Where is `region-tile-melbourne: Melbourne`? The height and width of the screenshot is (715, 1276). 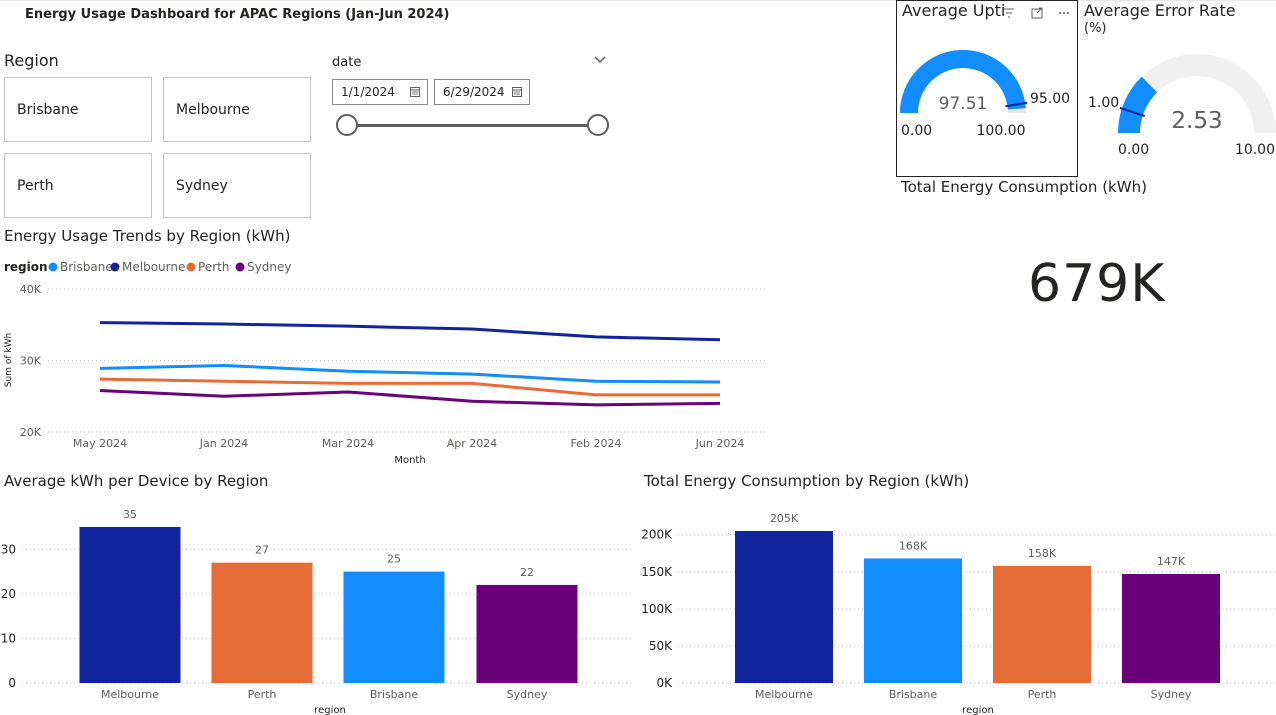 region-tile-melbourne: Melbourne is located at coordinates (237, 109).